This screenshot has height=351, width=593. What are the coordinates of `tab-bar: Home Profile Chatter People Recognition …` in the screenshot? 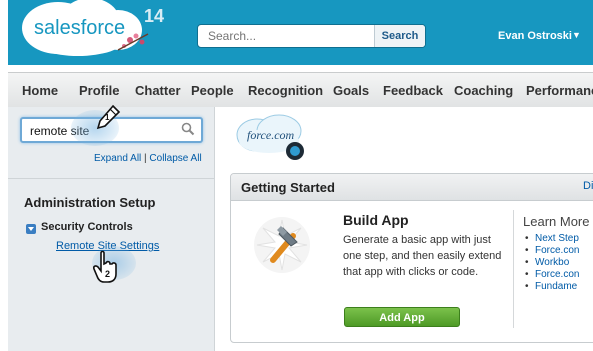 It's located at (300, 90).